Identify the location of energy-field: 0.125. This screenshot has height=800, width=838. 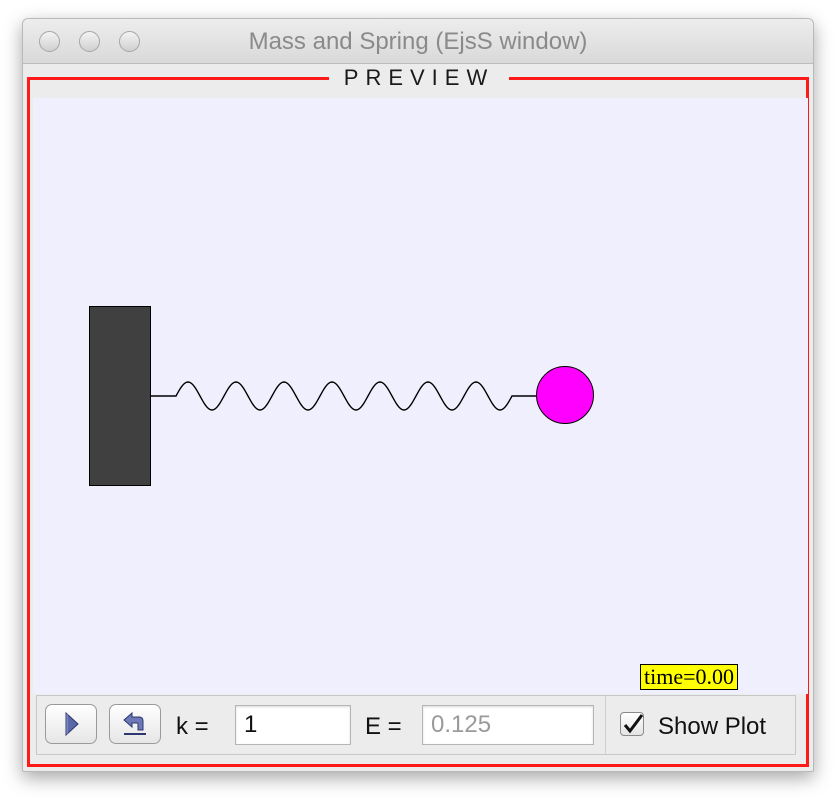
(508, 725).